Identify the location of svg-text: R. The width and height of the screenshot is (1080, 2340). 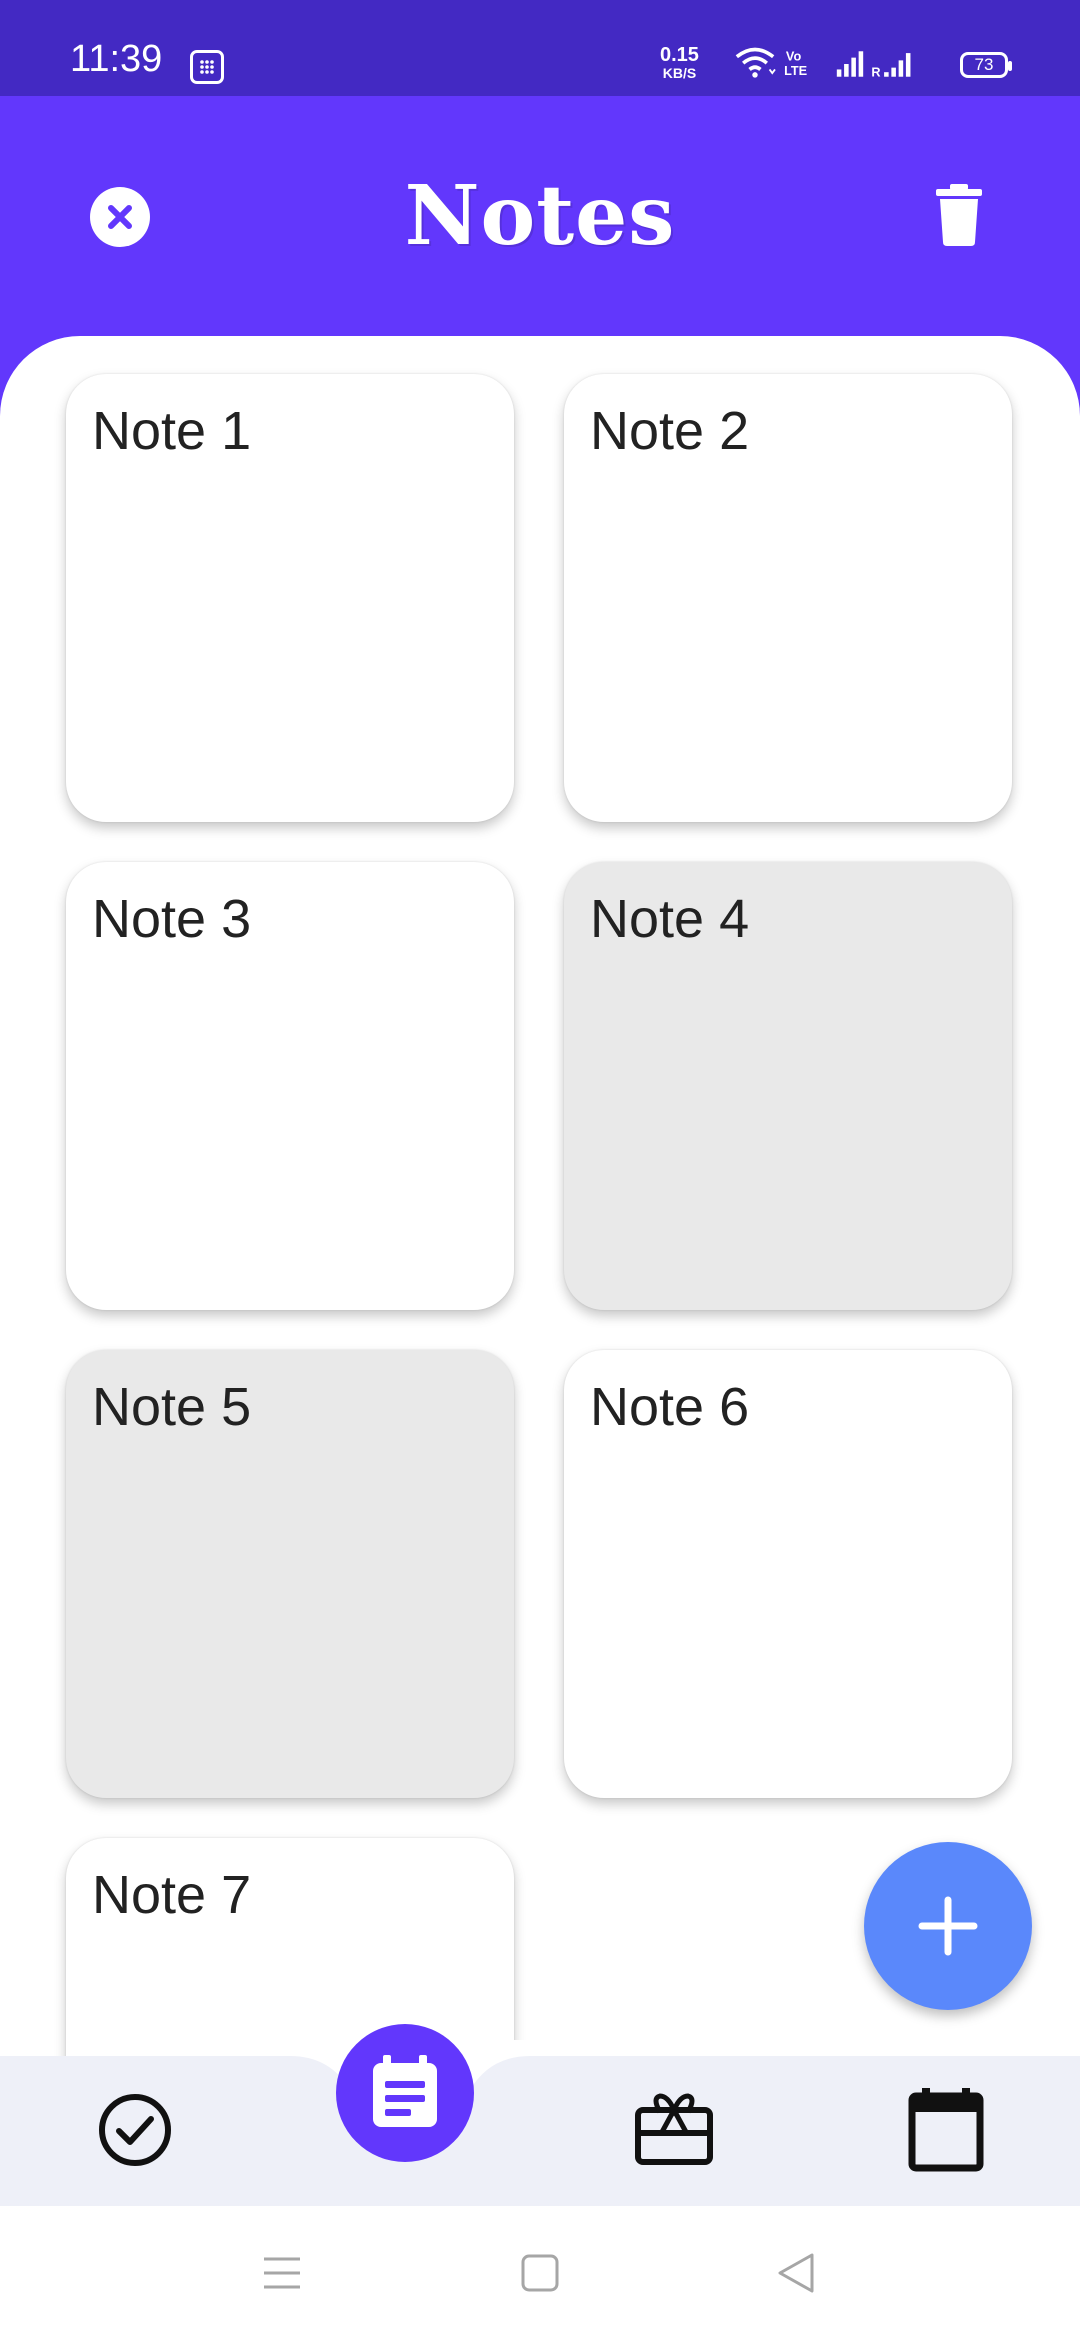
(875, 72).